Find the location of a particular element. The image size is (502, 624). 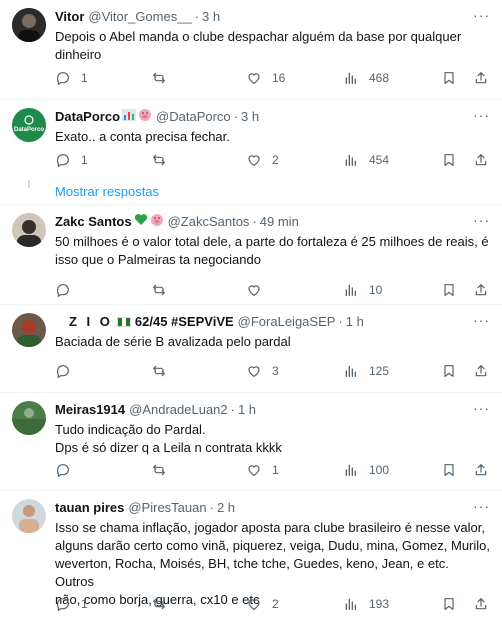

user-handle: @ZakcSantos is located at coordinates (209, 222).